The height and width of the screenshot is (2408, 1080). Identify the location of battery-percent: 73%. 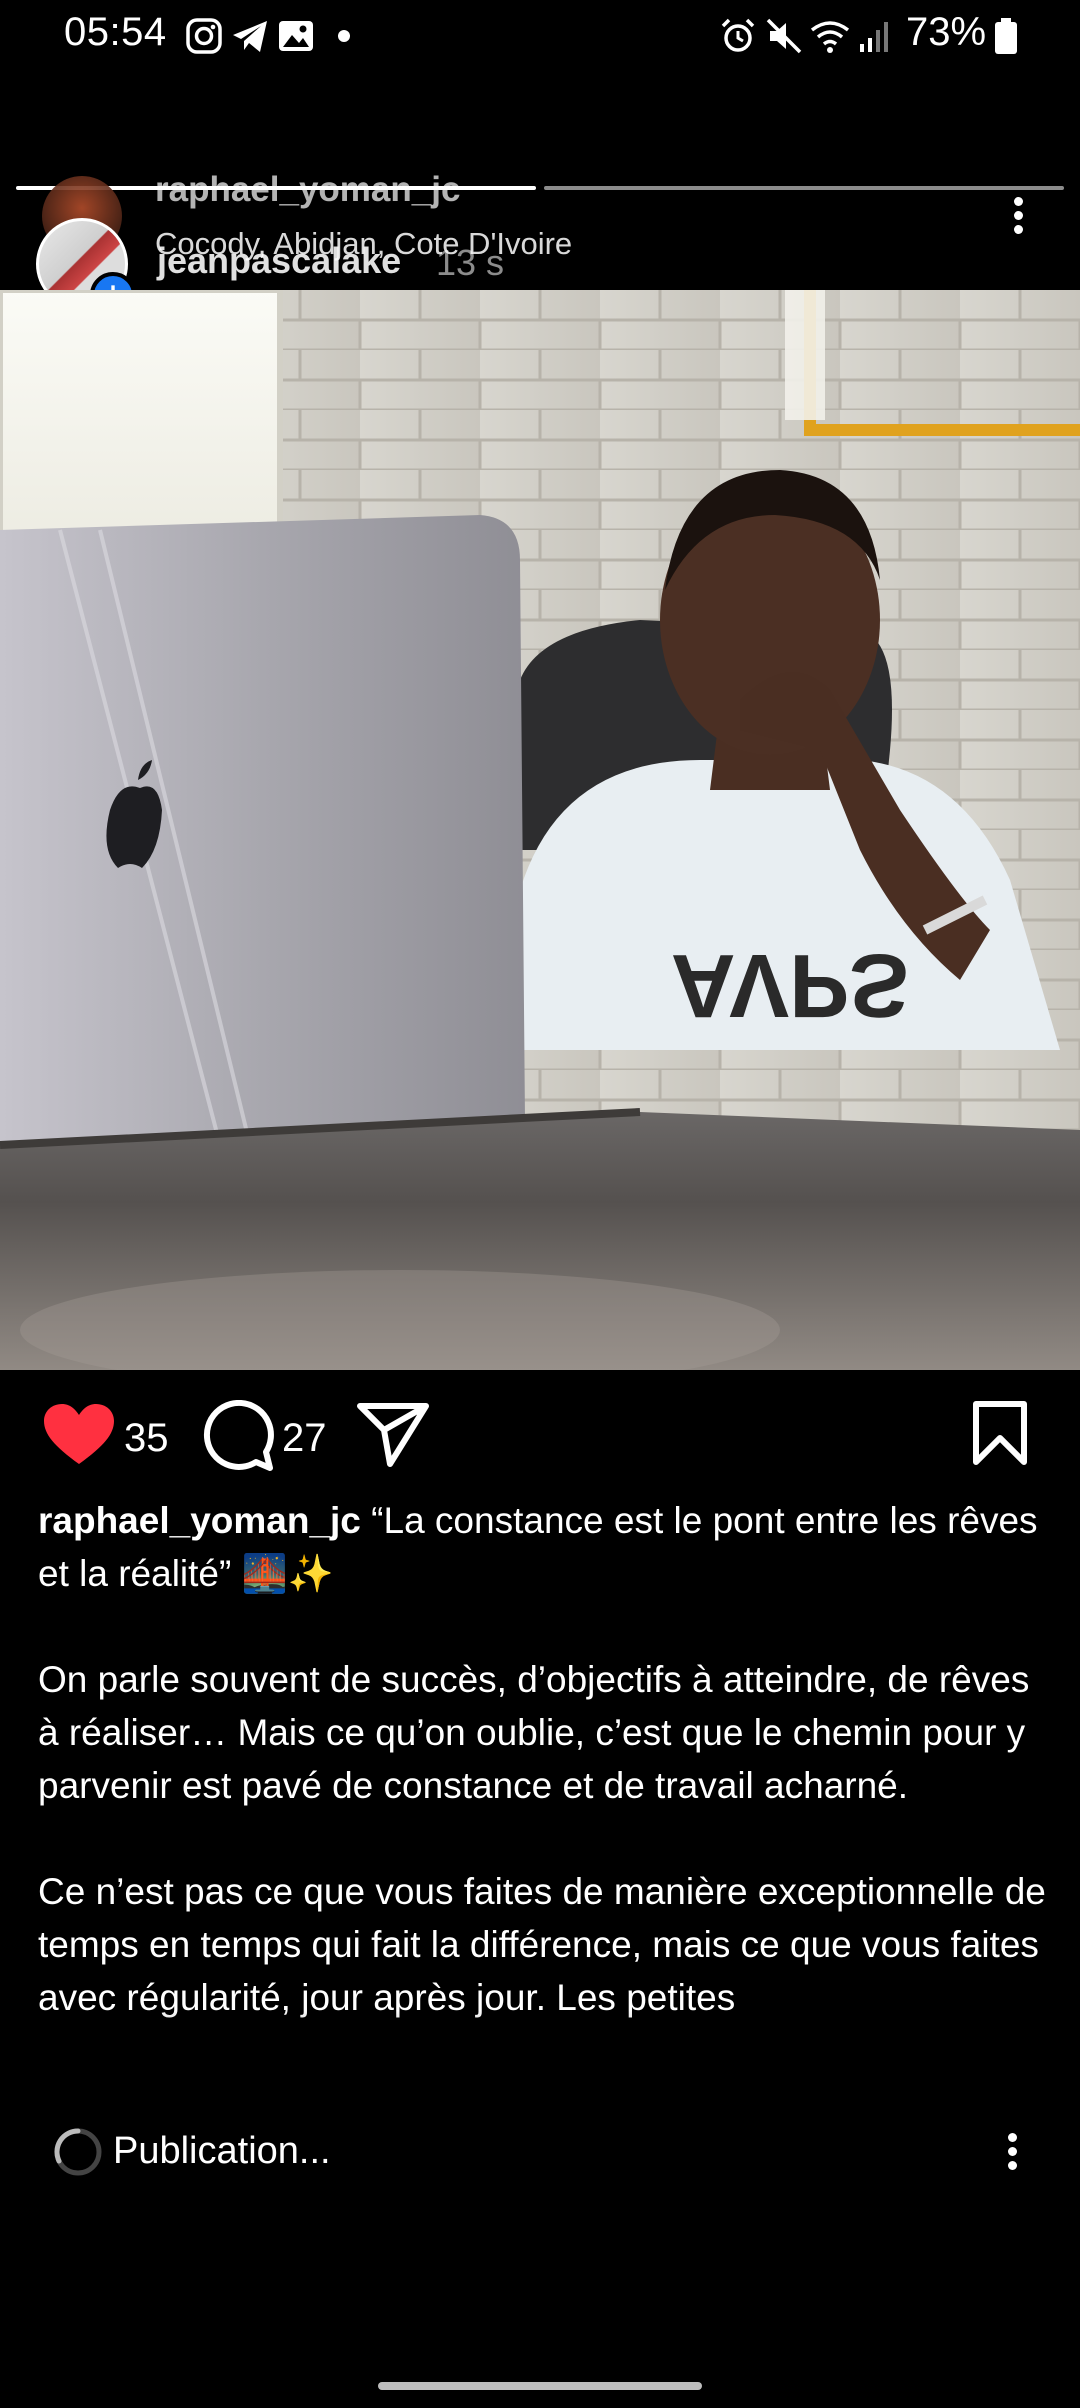
(946, 32).